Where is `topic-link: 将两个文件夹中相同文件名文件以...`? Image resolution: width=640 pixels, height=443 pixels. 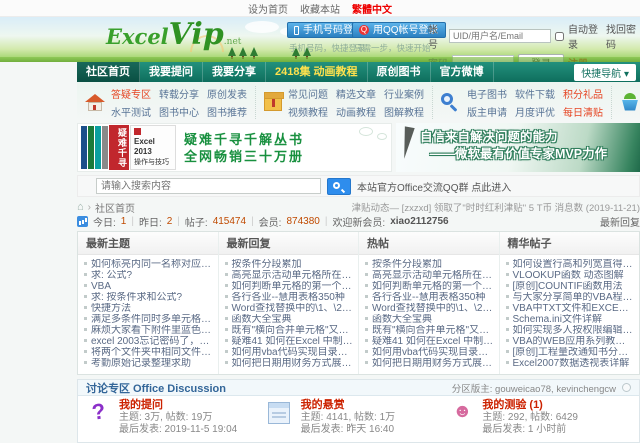
topic-link: 将两个文件夹中相同文件名文件以... is located at coordinates (148, 352).